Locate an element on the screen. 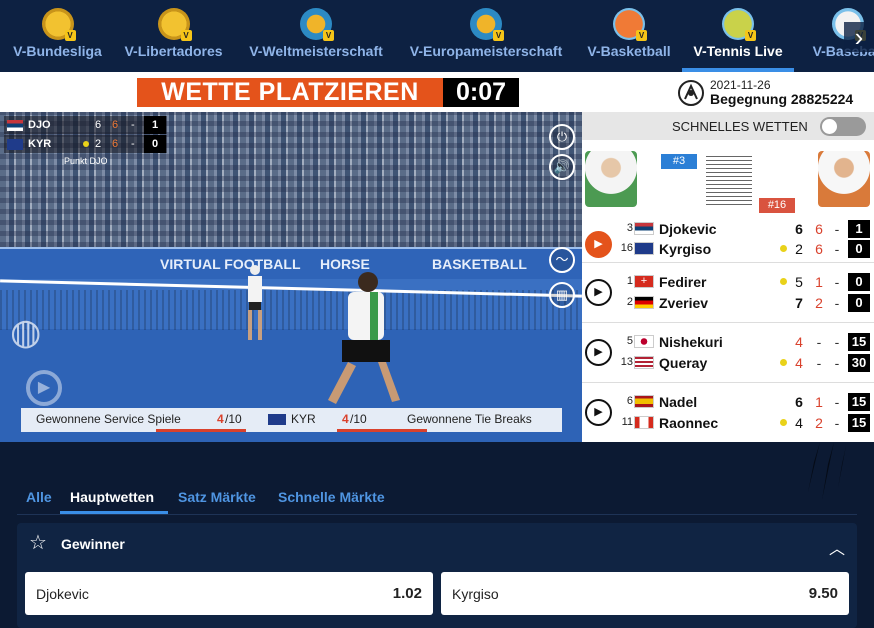  watermark-logo-icon: ◍ is located at coordinates (26, 331).